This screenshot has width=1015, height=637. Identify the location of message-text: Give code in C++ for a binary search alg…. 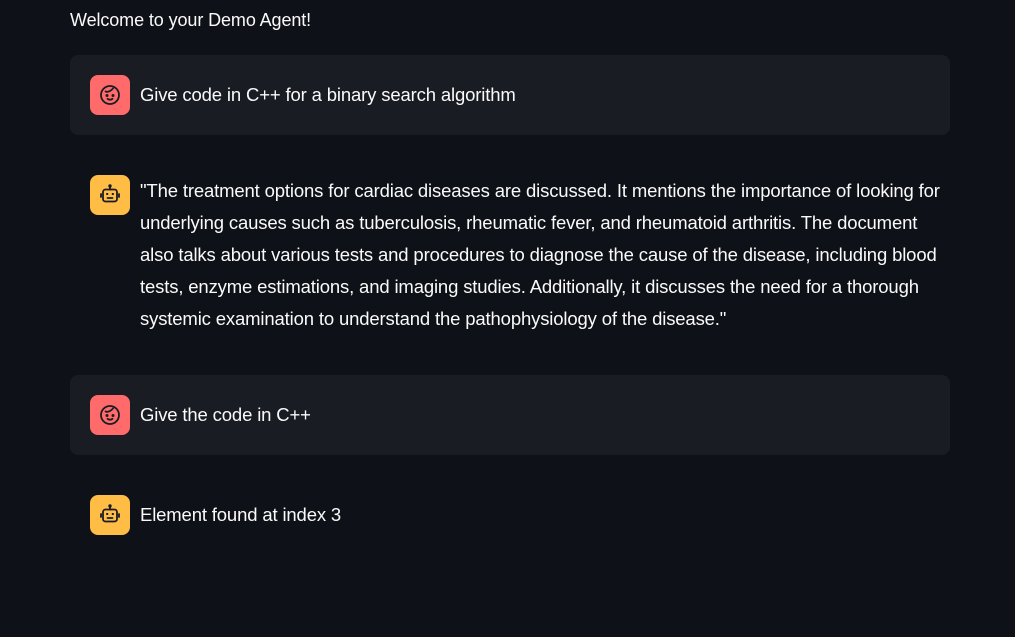
(328, 94).